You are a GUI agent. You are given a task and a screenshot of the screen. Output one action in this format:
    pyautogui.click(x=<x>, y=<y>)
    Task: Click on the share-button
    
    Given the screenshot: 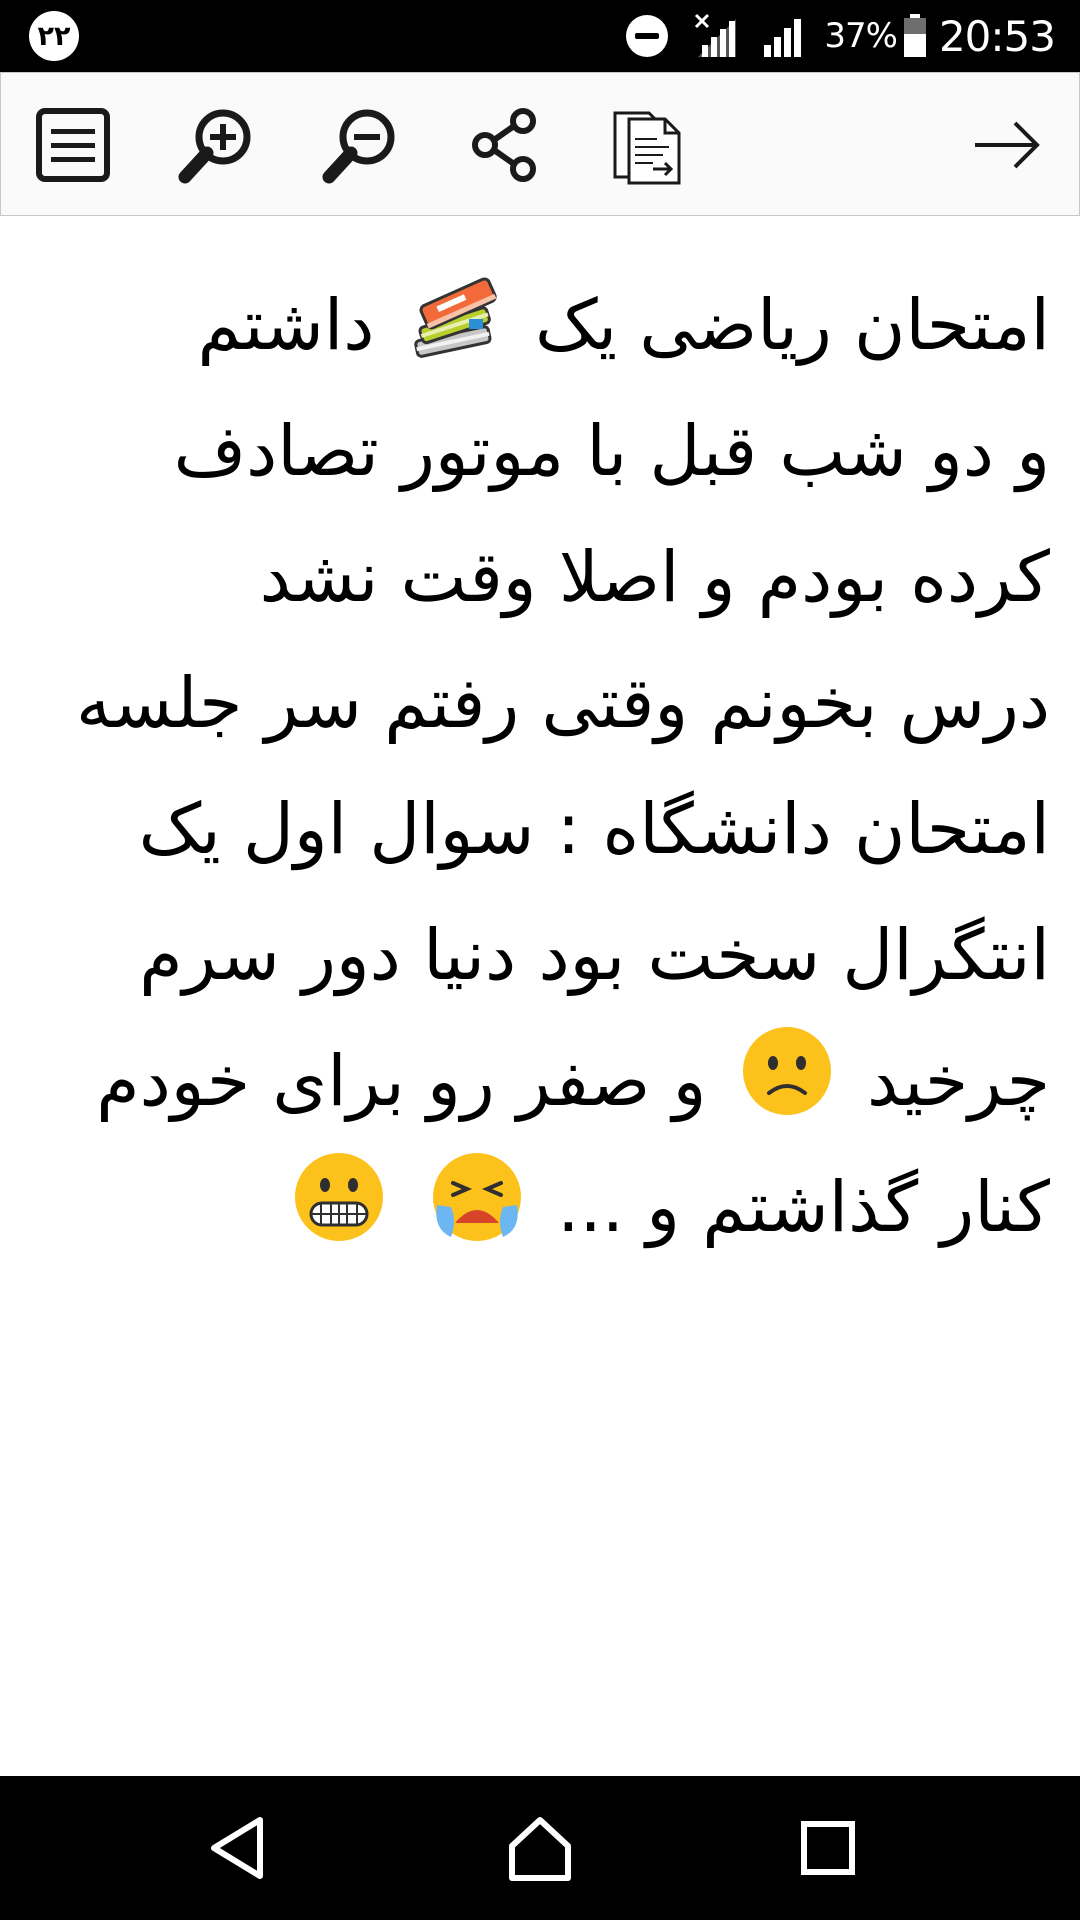 What is the action you would take?
    pyautogui.click(x=505, y=145)
    